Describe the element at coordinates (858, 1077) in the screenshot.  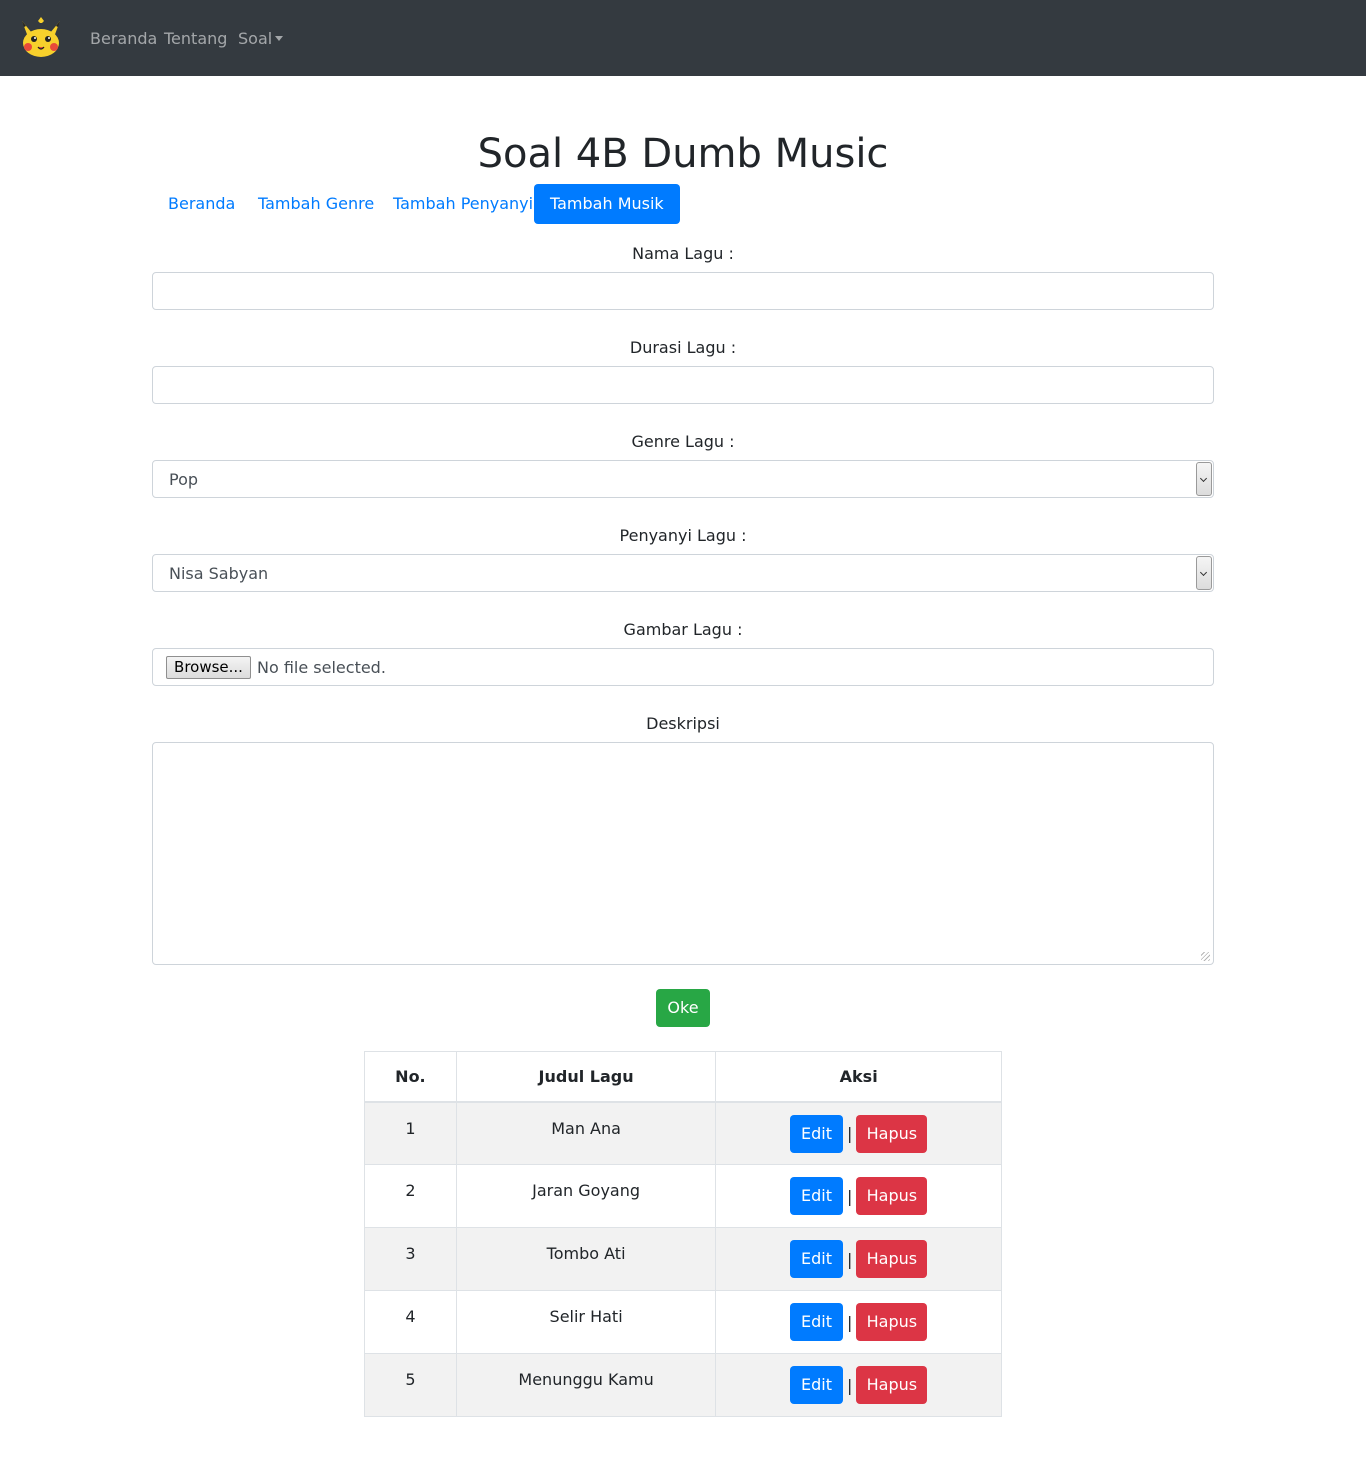
I see `header-aksi: Aksi` at that location.